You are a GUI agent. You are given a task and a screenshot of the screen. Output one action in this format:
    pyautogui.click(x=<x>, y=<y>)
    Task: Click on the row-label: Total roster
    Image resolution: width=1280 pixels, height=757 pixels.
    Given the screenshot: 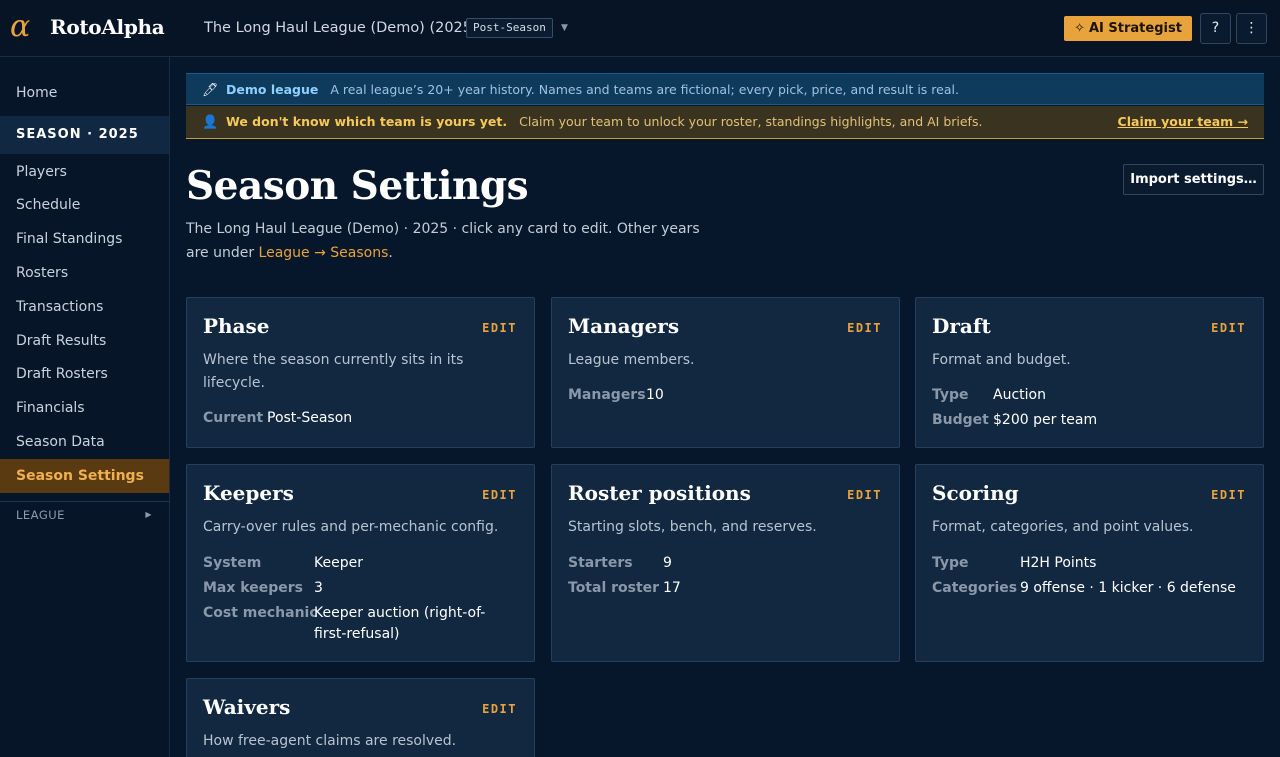 What is the action you would take?
    pyautogui.click(x=614, y=588)
    